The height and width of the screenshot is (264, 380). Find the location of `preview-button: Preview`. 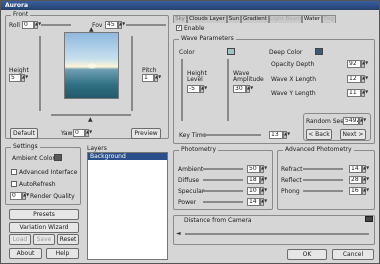

preview-button: Preview is located at coordinates (146, 133).